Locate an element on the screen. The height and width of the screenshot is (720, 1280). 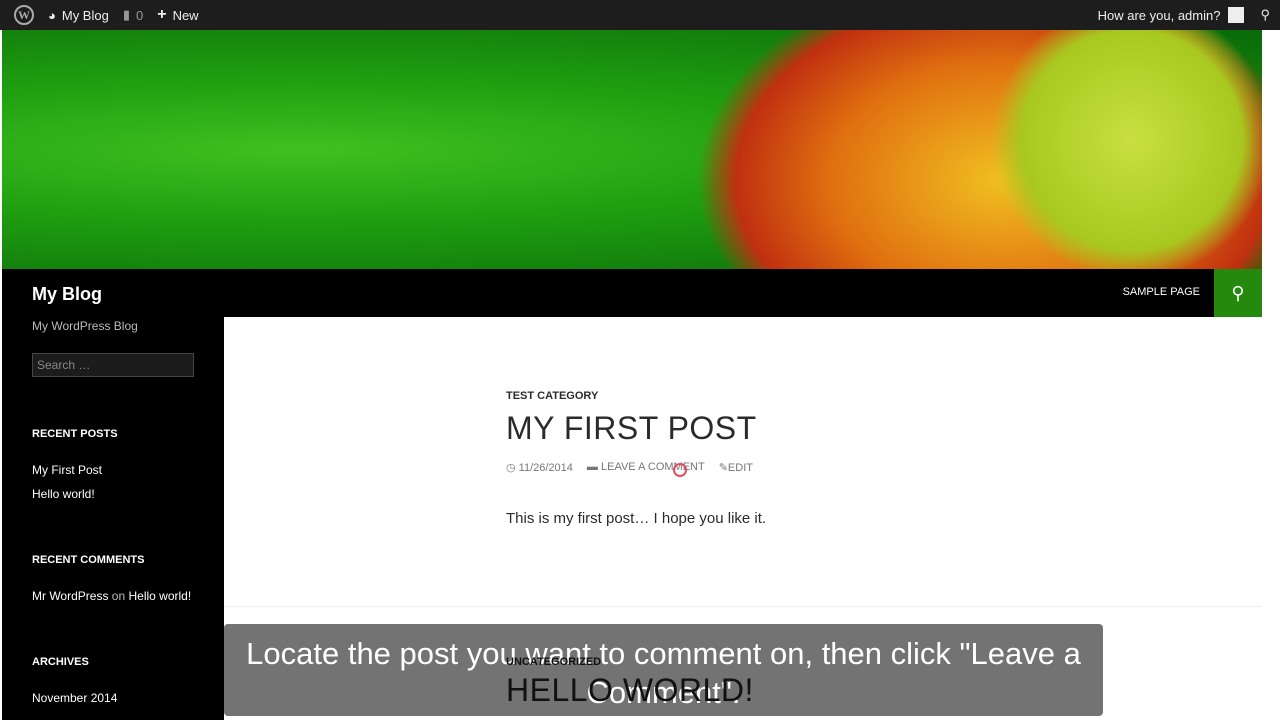
dashboard-icon: ◕ is located at coordinates (52, 15).